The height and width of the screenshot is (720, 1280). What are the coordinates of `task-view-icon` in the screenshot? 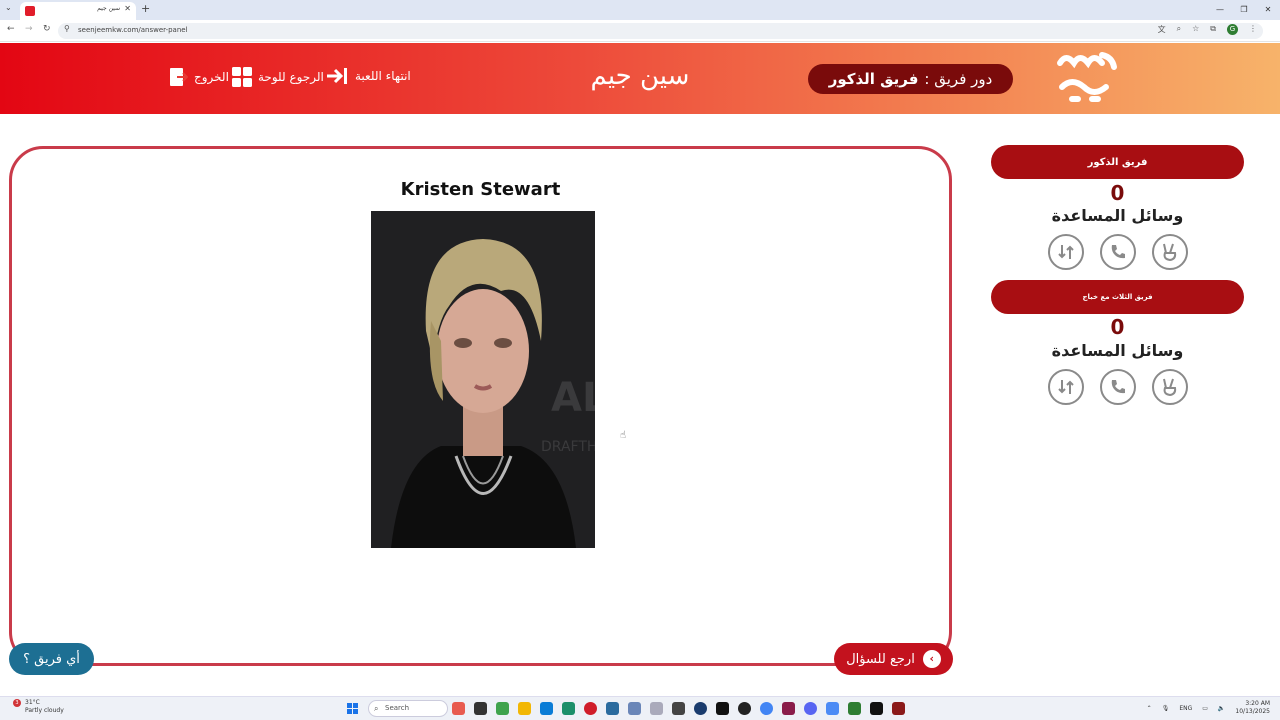 It's located at (480, 708).